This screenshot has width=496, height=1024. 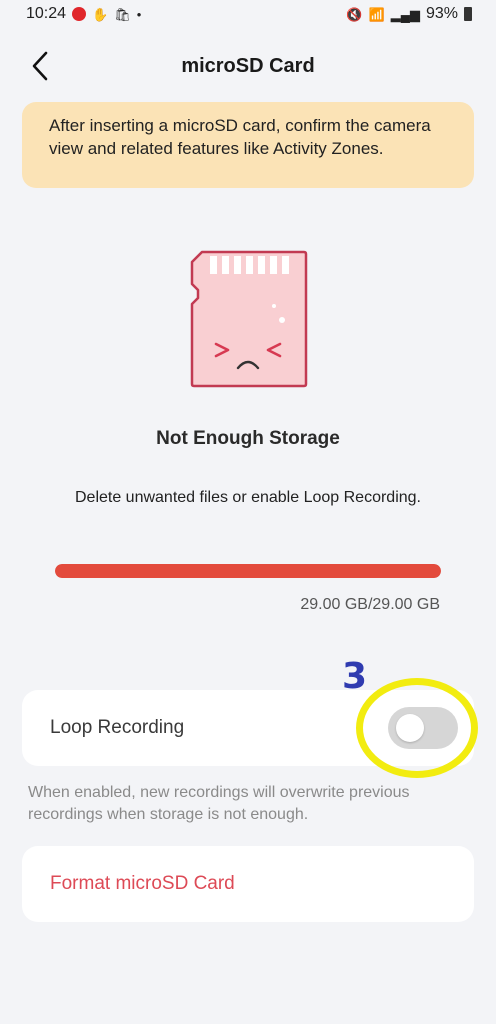 I want to click on storage-status-title: Not Enough Storage, so click(x=248, y=438).